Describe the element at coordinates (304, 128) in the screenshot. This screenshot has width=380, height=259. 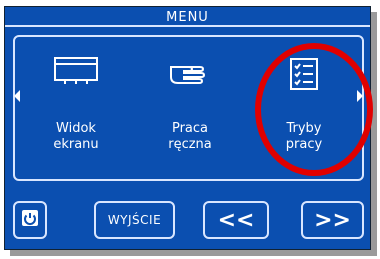
I see `tile-label-line1: Tryby` at that location.